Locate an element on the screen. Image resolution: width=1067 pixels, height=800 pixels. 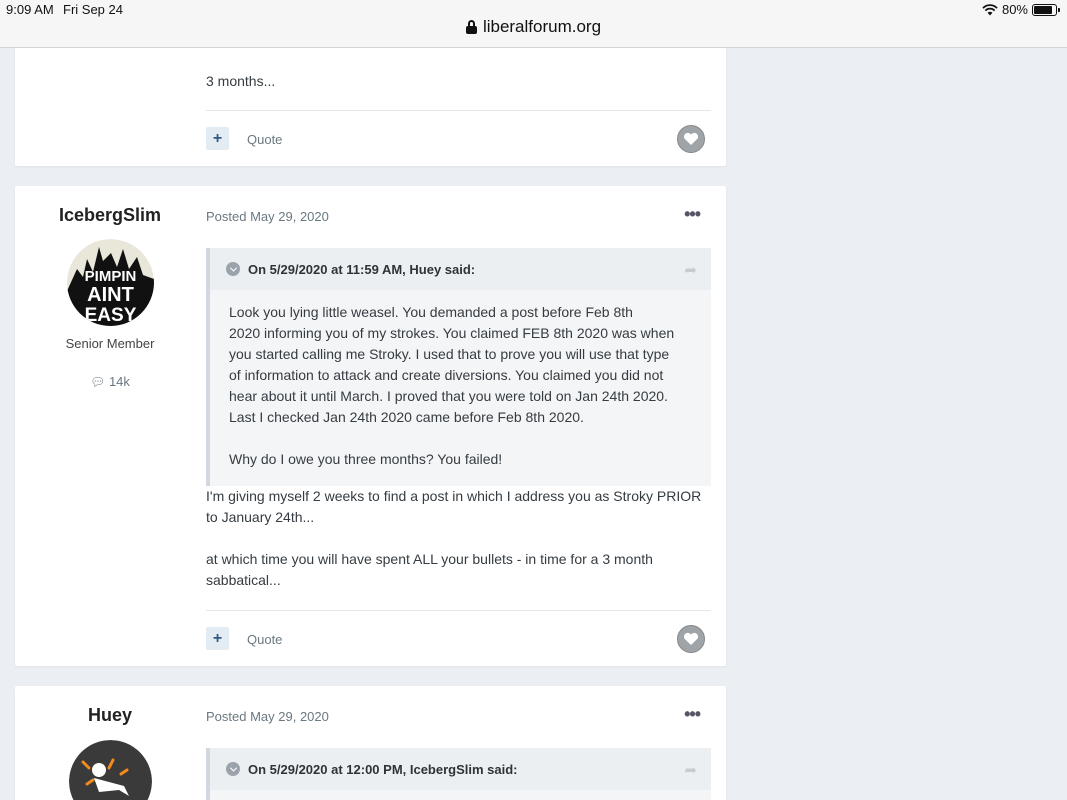
member-rank: Senior Member is located at coordinates (110, 343).